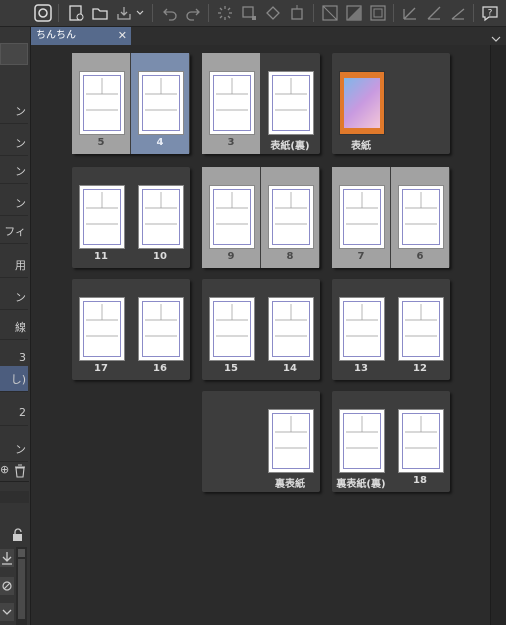  Describe the element at coordinates (290, 217) in the screenshot. I see `page-thumbnail: 8` at that location.